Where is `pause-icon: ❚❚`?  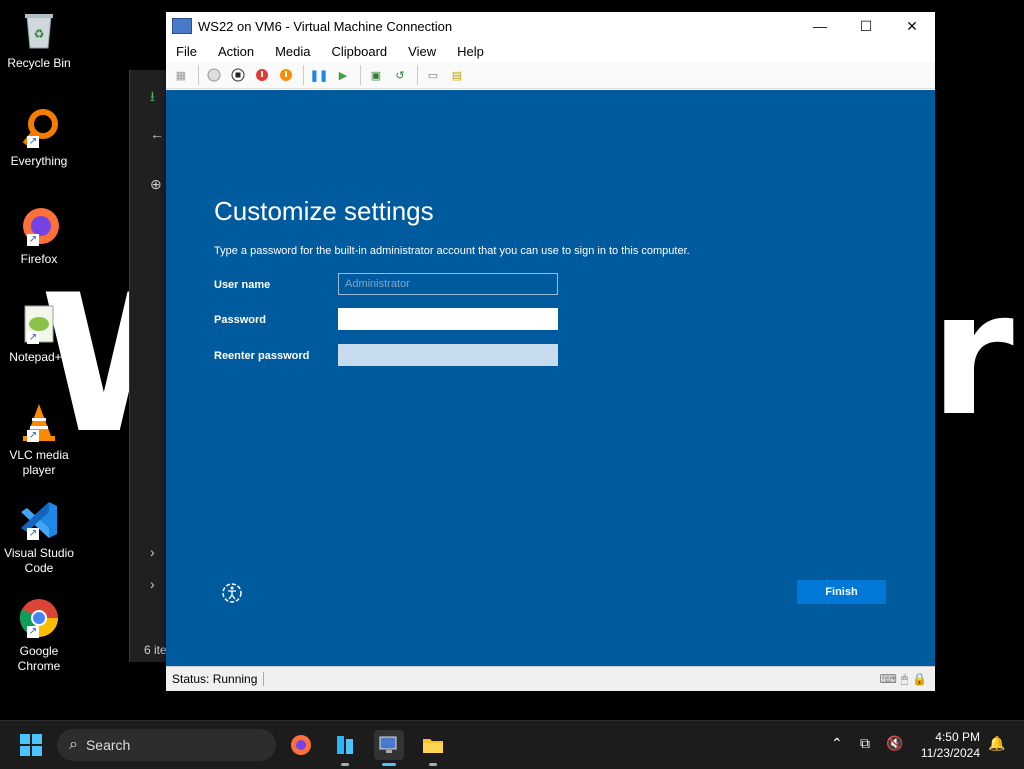
pause-icon: ❚❚ is located at coordinates (319, 75).